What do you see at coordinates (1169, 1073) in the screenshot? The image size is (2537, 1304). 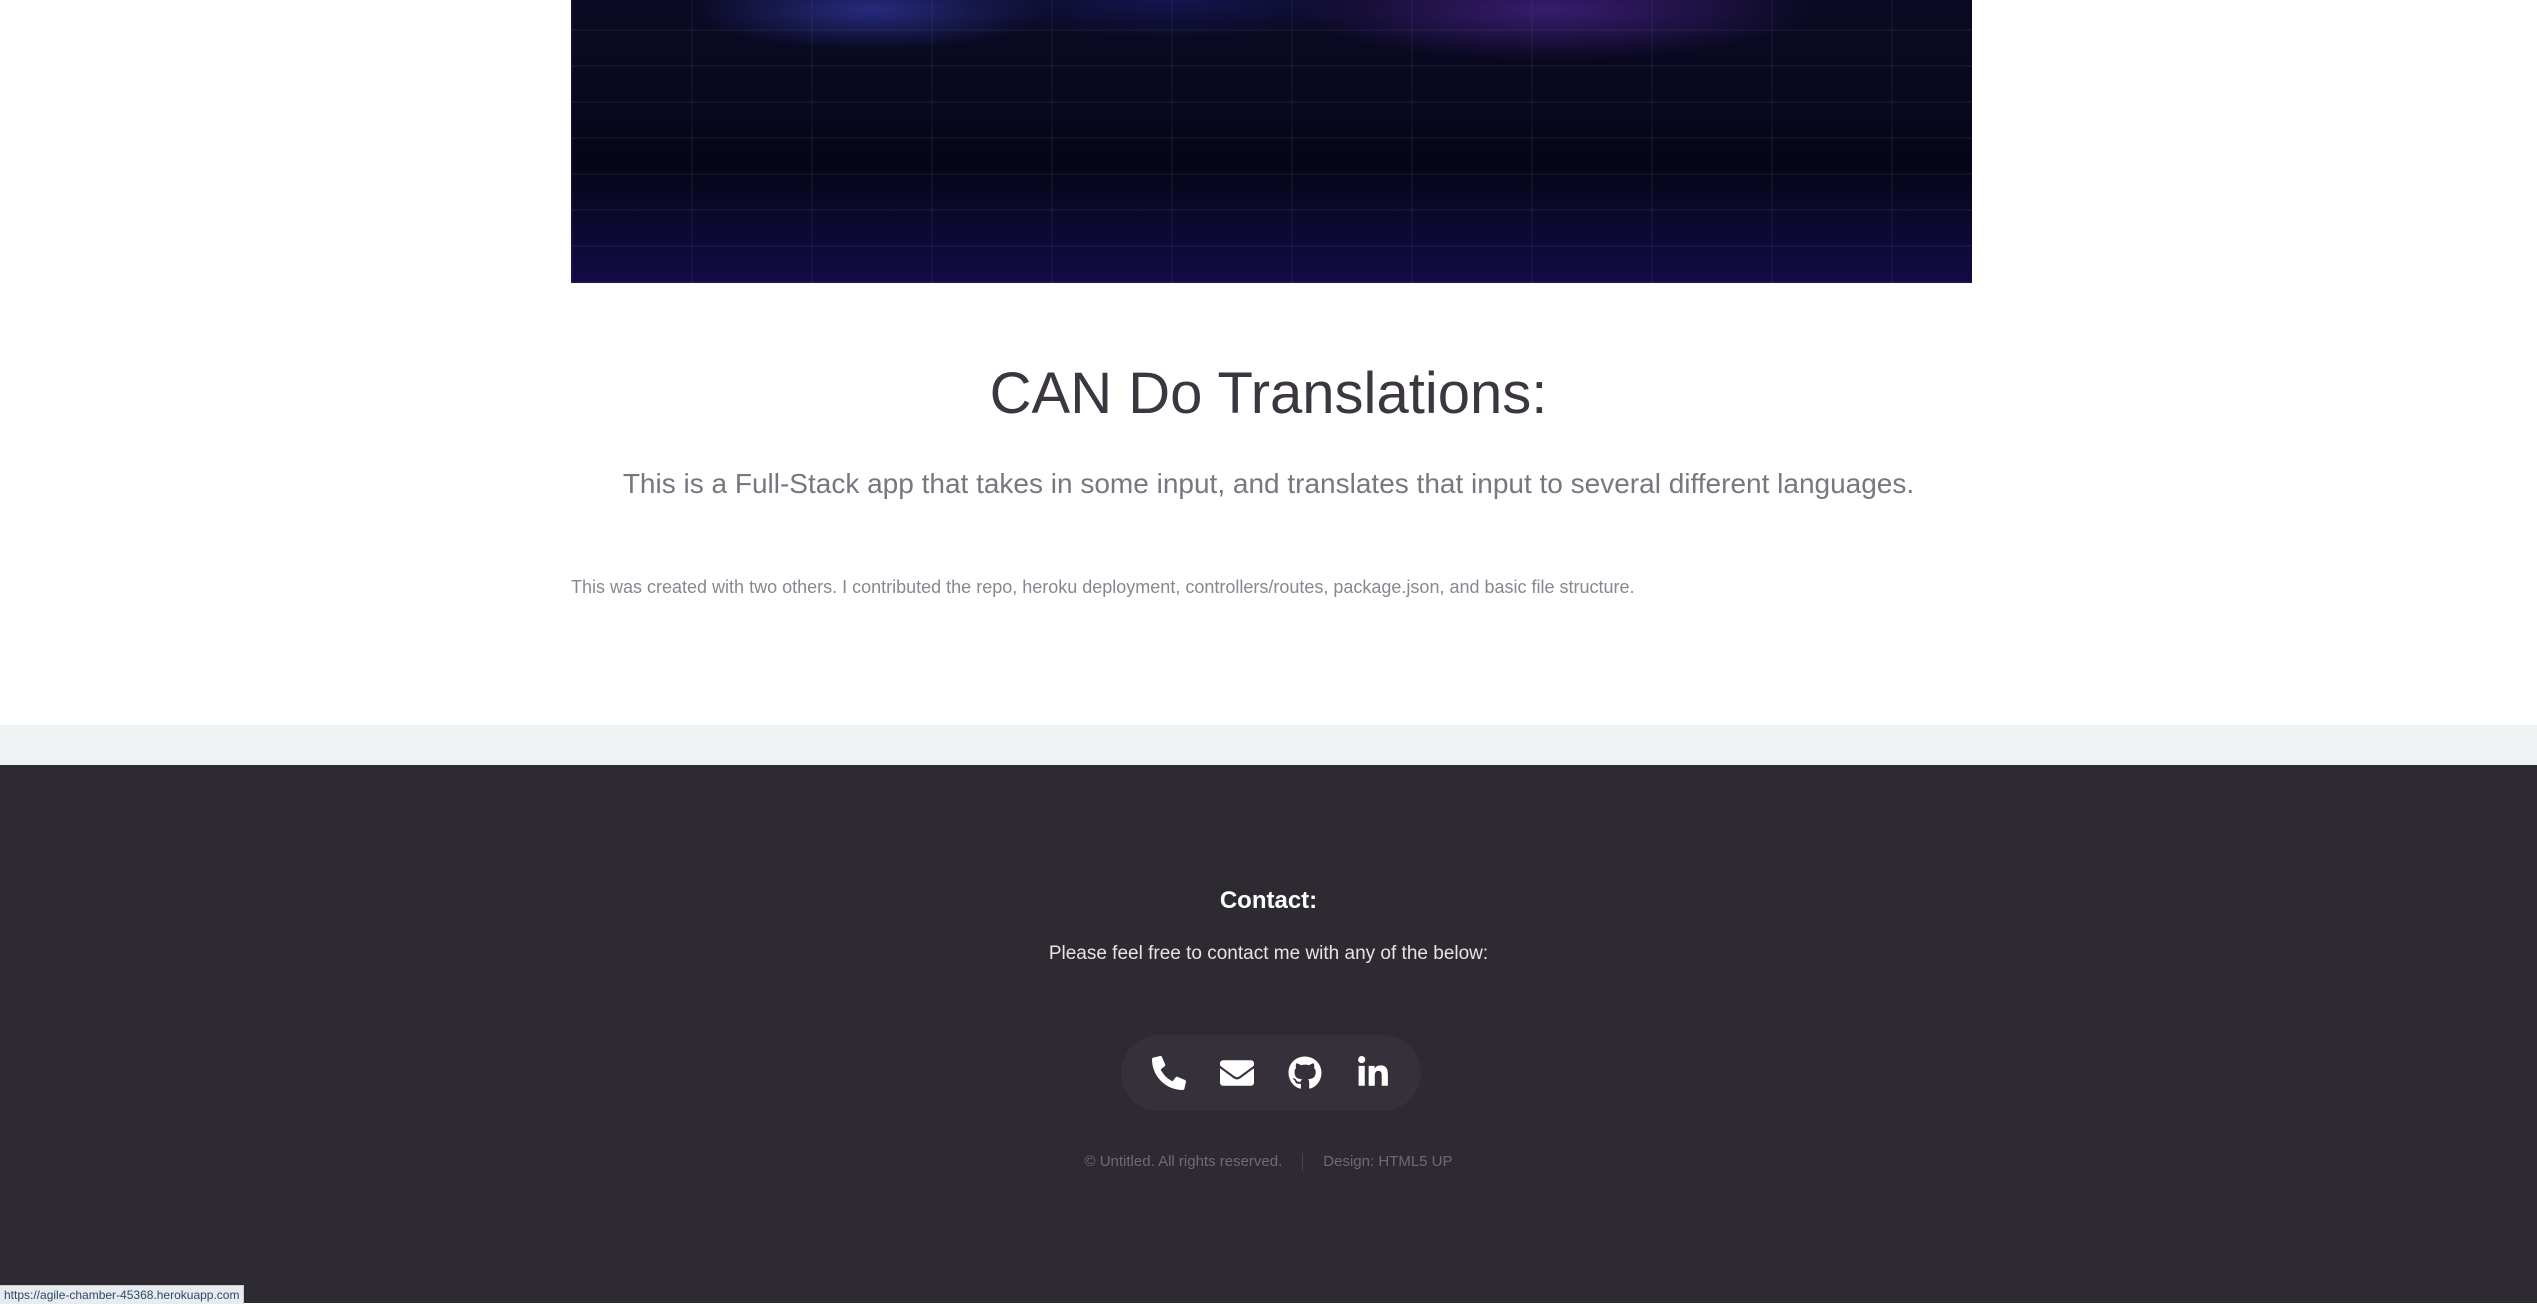 I see `phone-icon` at bounding box center [1169, 1073].